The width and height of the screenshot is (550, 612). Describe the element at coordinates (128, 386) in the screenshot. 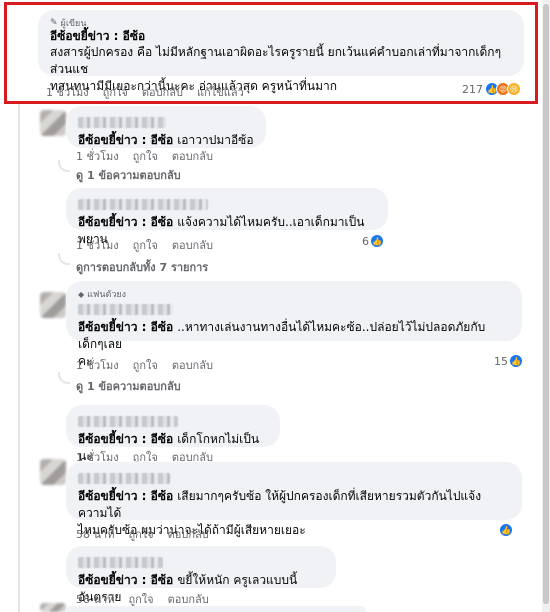

I see `view-replies-3: ดู 1 ข้อความตอบกลับ` at that location.